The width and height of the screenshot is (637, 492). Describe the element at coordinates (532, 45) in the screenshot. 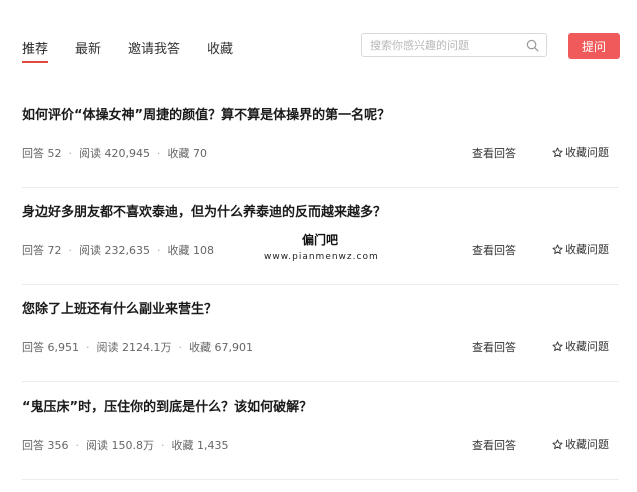

I see `search-icon` at that location.